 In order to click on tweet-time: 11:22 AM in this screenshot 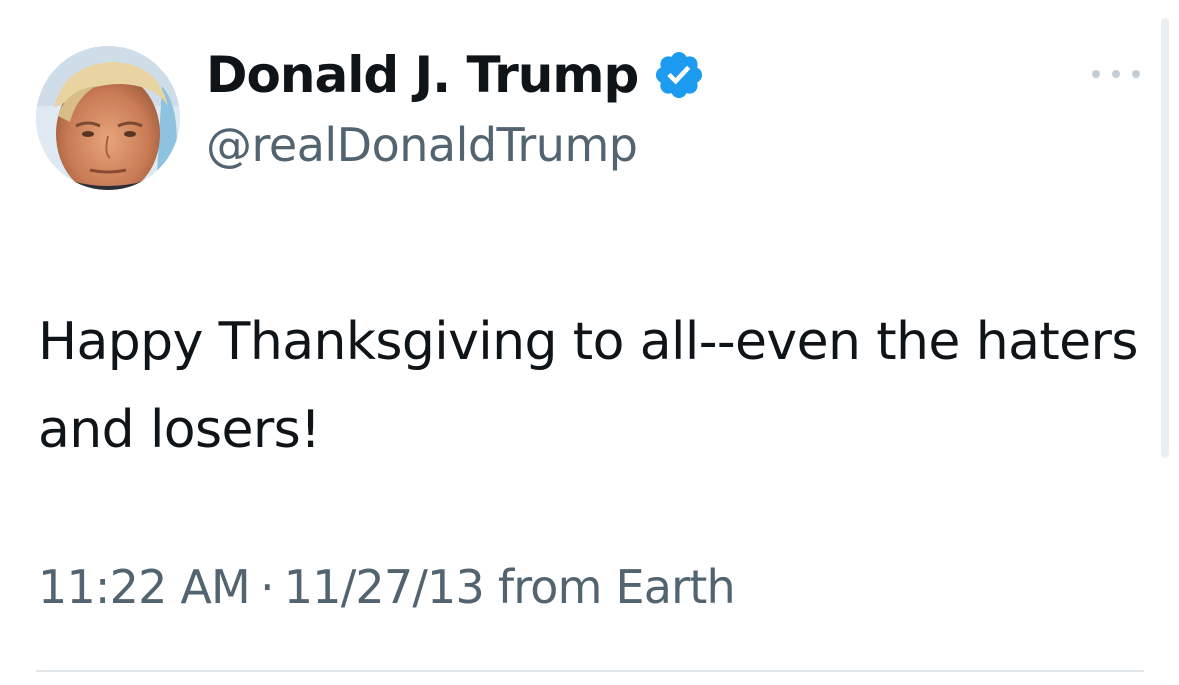, I will do `click(144, 587)`.